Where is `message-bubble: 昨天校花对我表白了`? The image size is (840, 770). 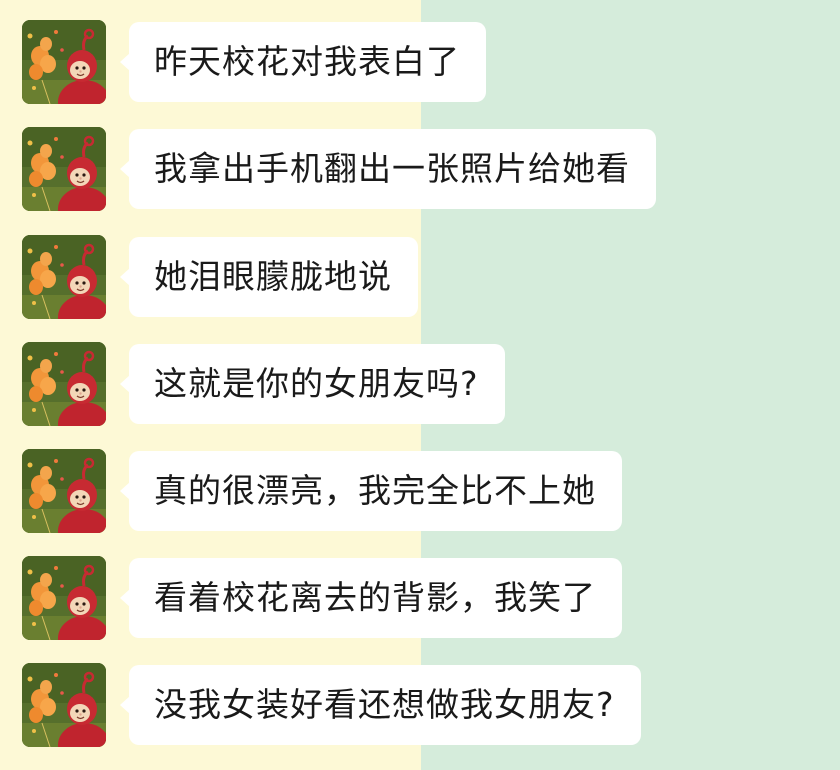
message-bubble: 昨天校花对我表白了 is located at coordinates (303, 62).